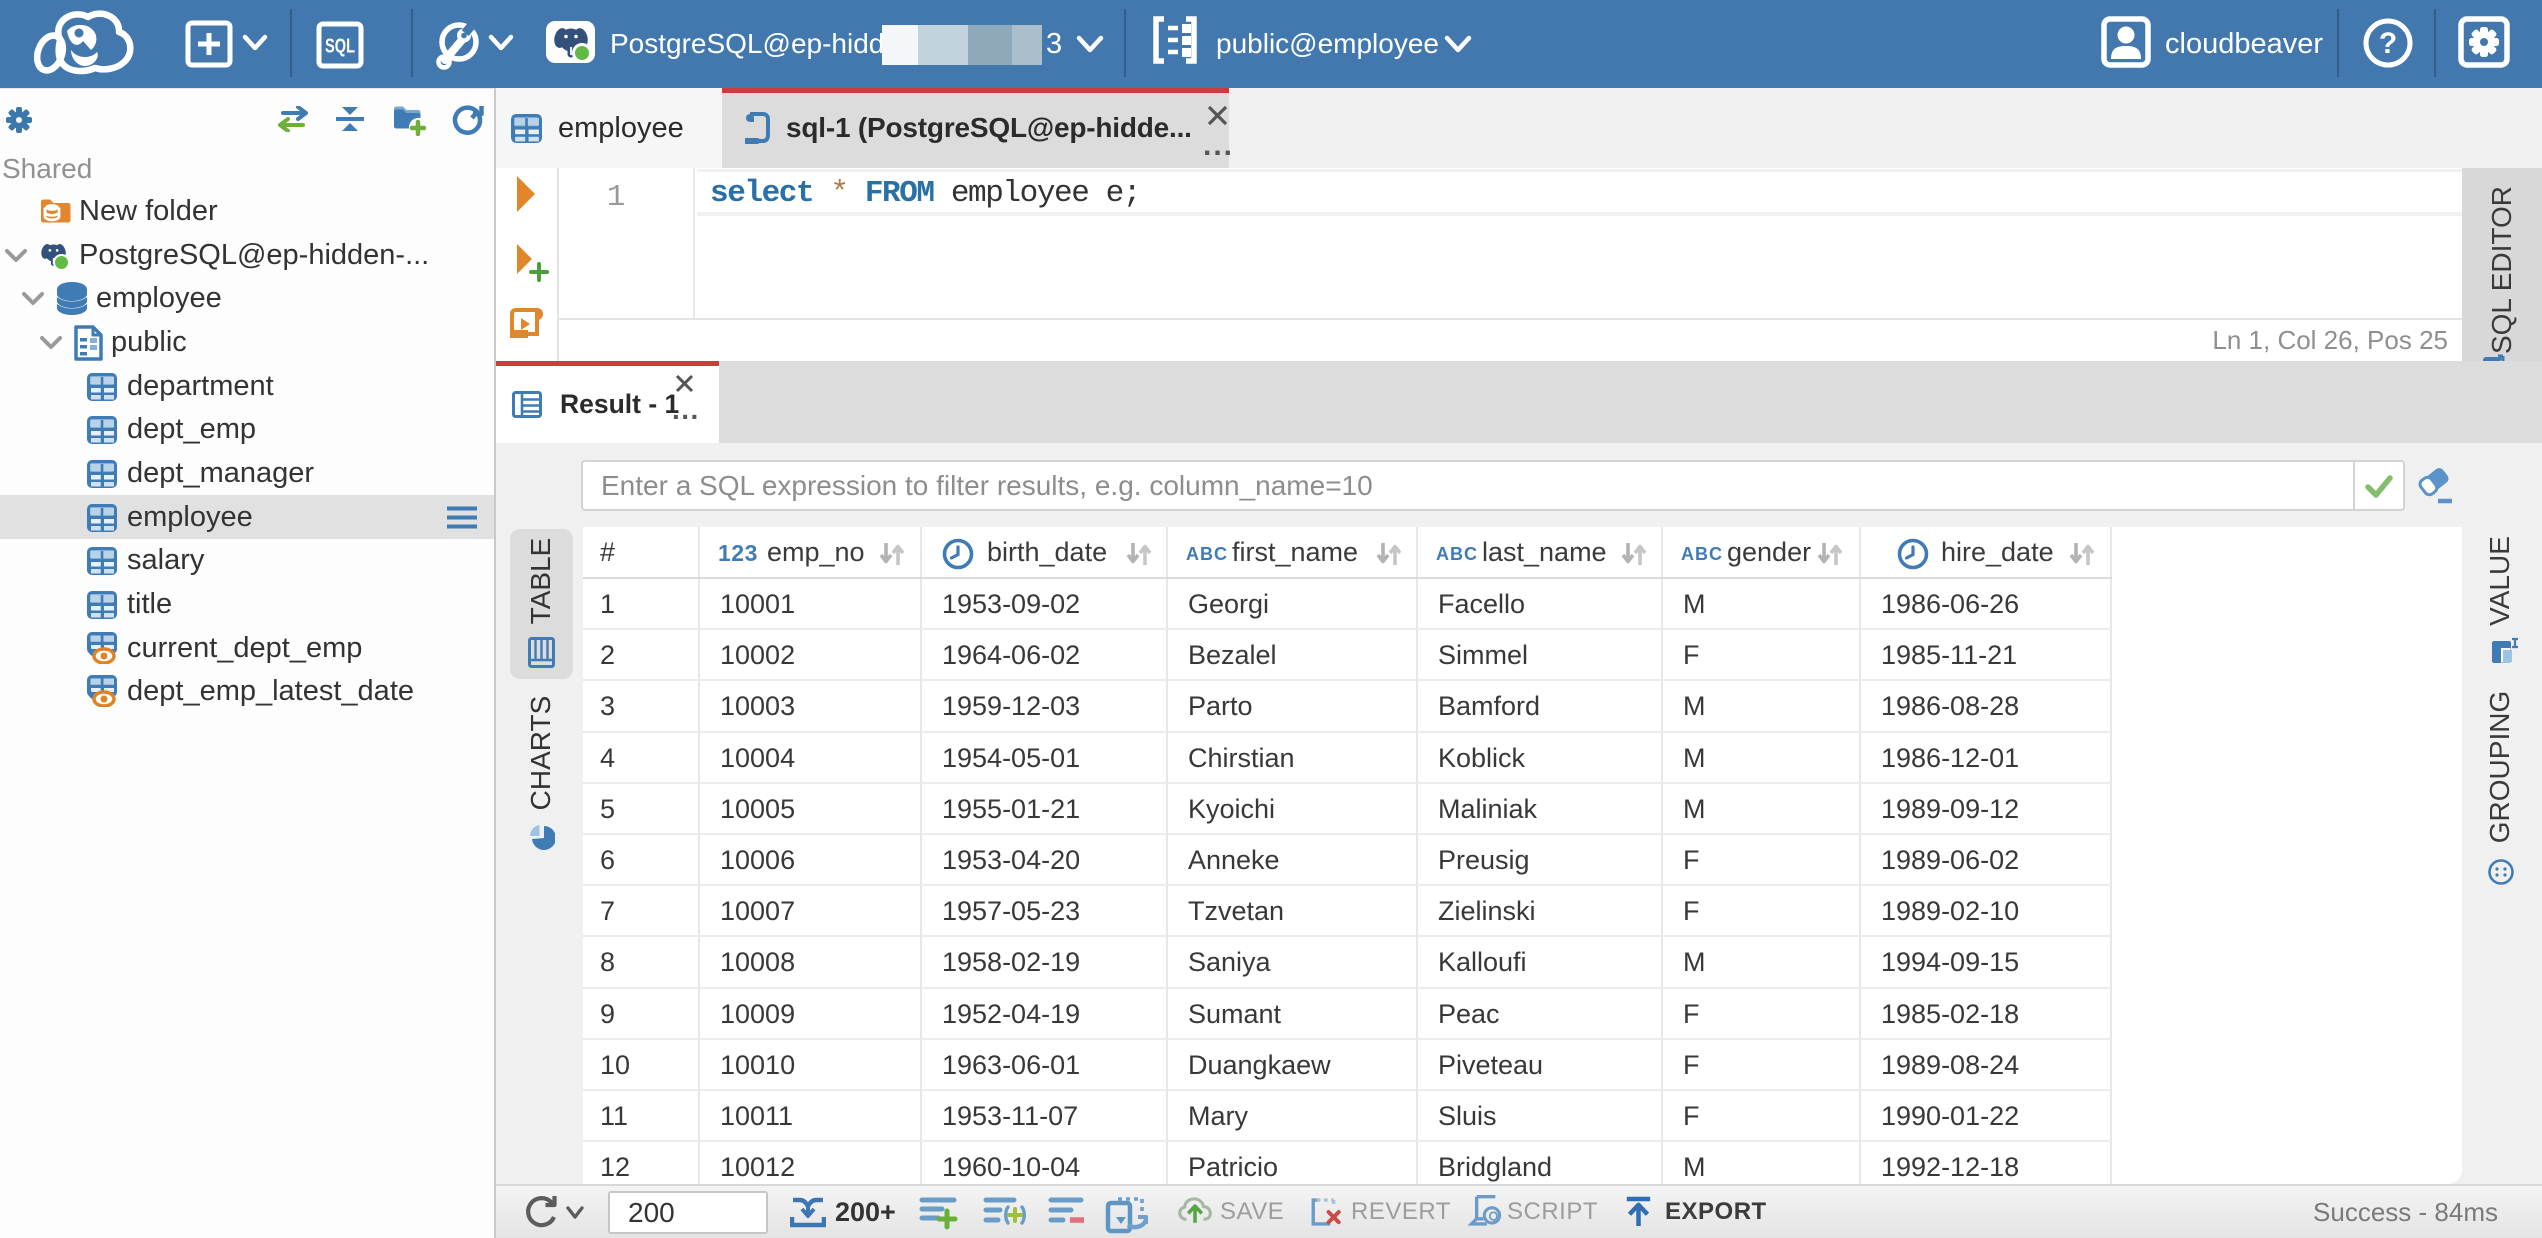  I want to click on svg-text: SQL, so click(340, 47).